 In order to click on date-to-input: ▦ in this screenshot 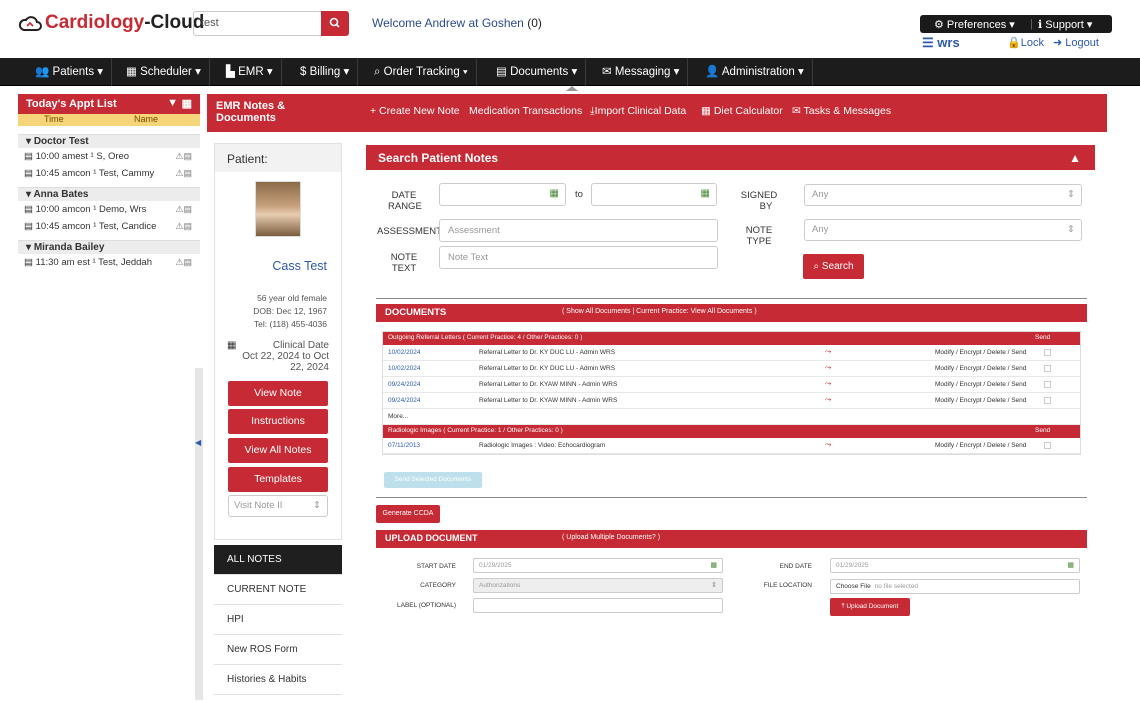, I will do `click(654, 194)`.